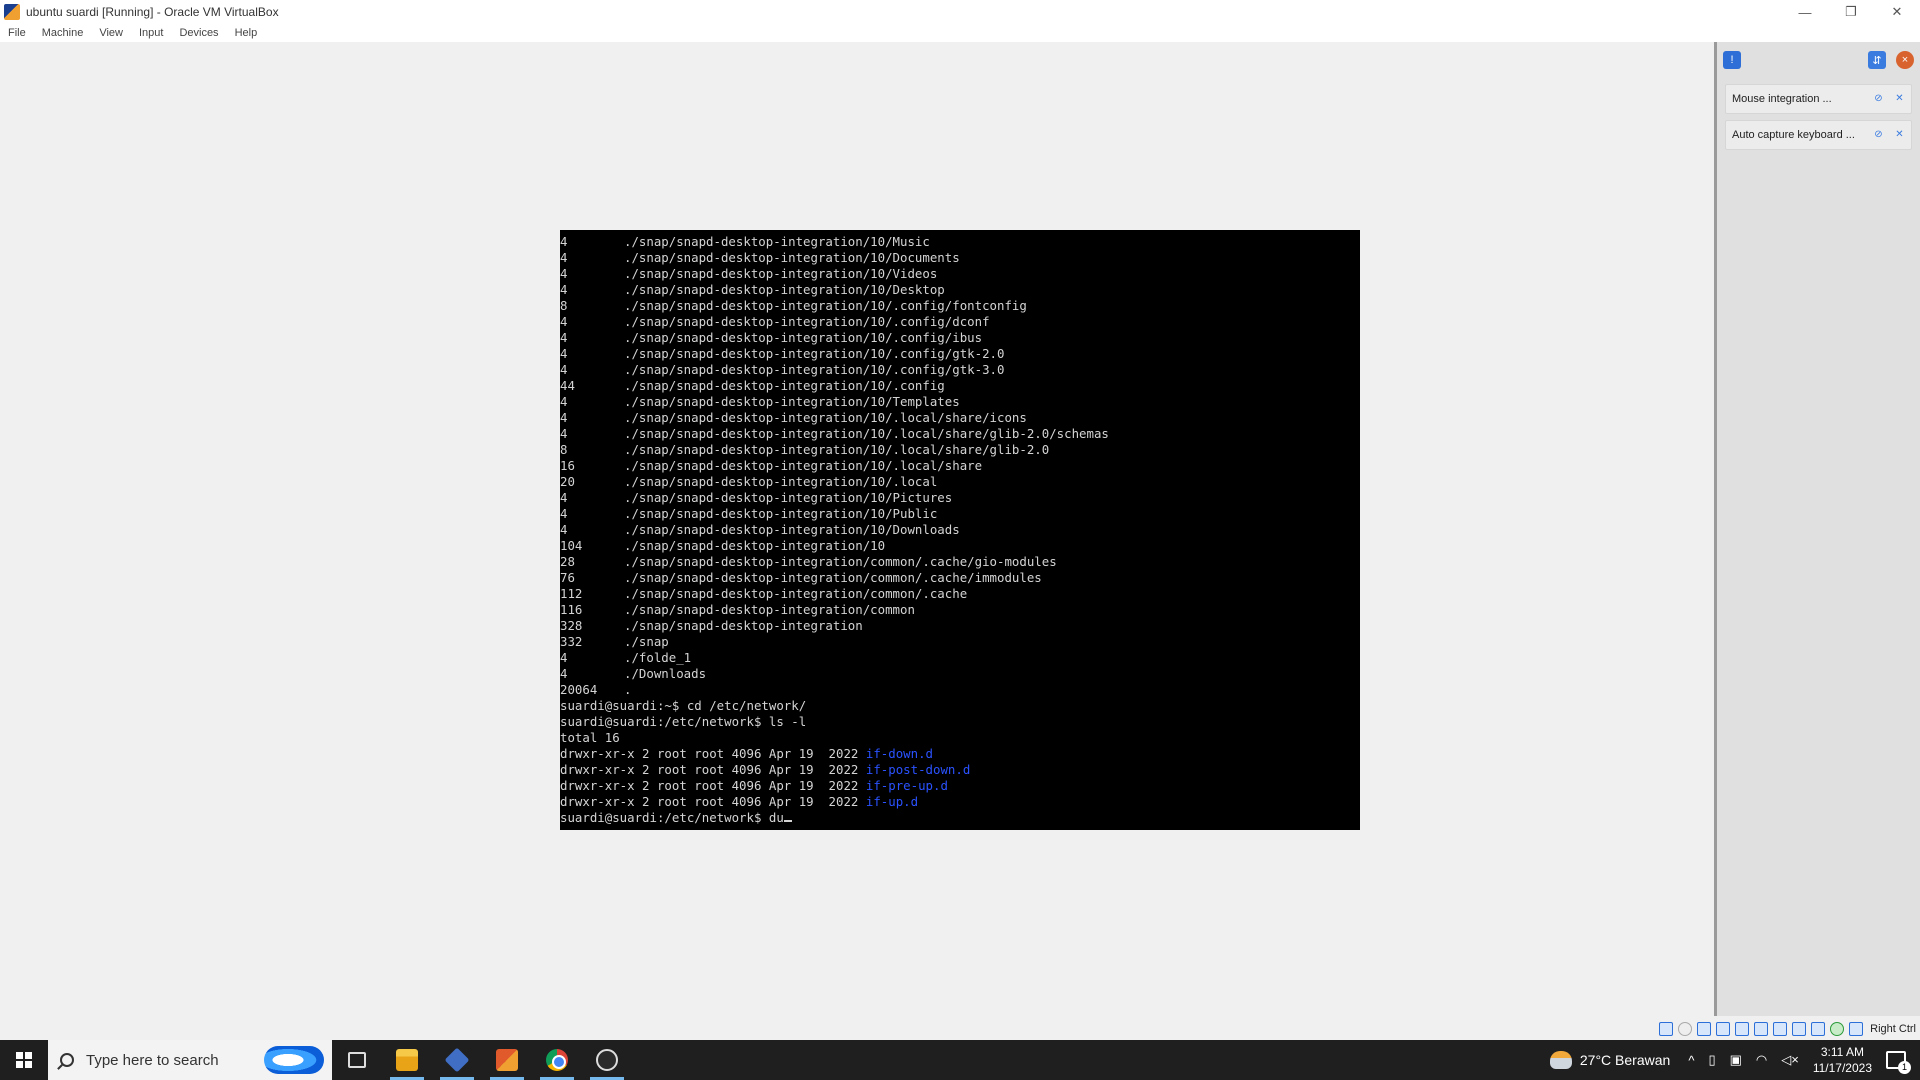  I want to click on du-size: 20, so click(567, 481).